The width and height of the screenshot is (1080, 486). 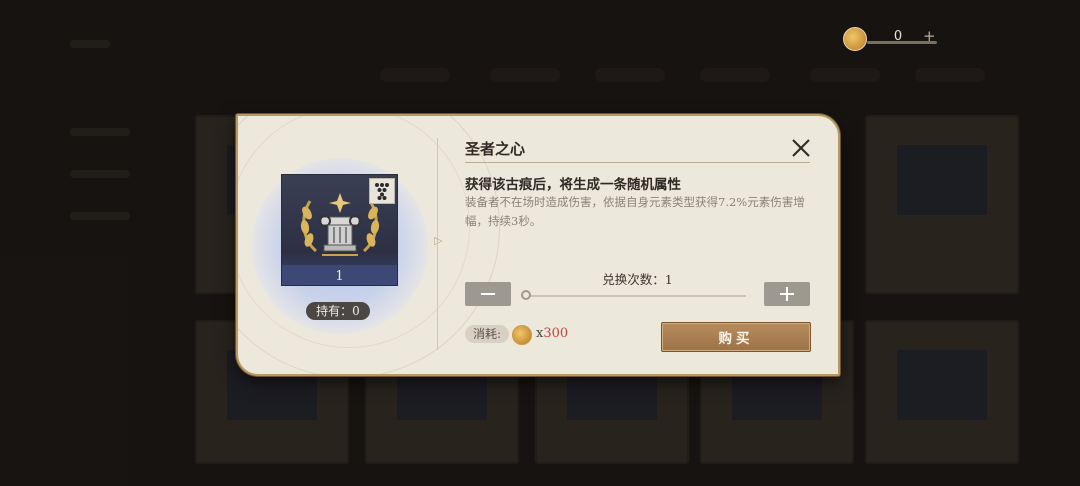 What do you see at coordinates (438, 240) in the screenshot?
I see `arrow-decoration-icon: ▷` at bounding box center [438, 240].